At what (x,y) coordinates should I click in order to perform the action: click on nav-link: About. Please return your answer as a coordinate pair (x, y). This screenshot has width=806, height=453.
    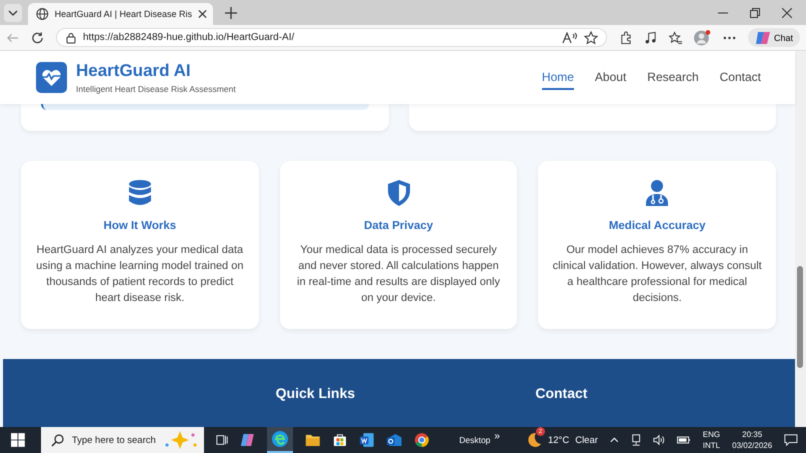
    Looking at the image, I should click on (610, 78).